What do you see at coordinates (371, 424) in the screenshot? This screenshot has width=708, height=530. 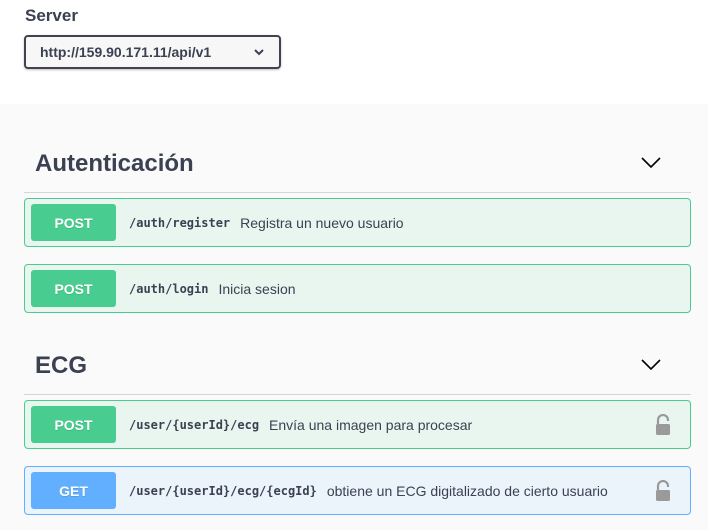 I see `operation-summary: Envía una imagen para procesar` at bounding box center [371, 424].